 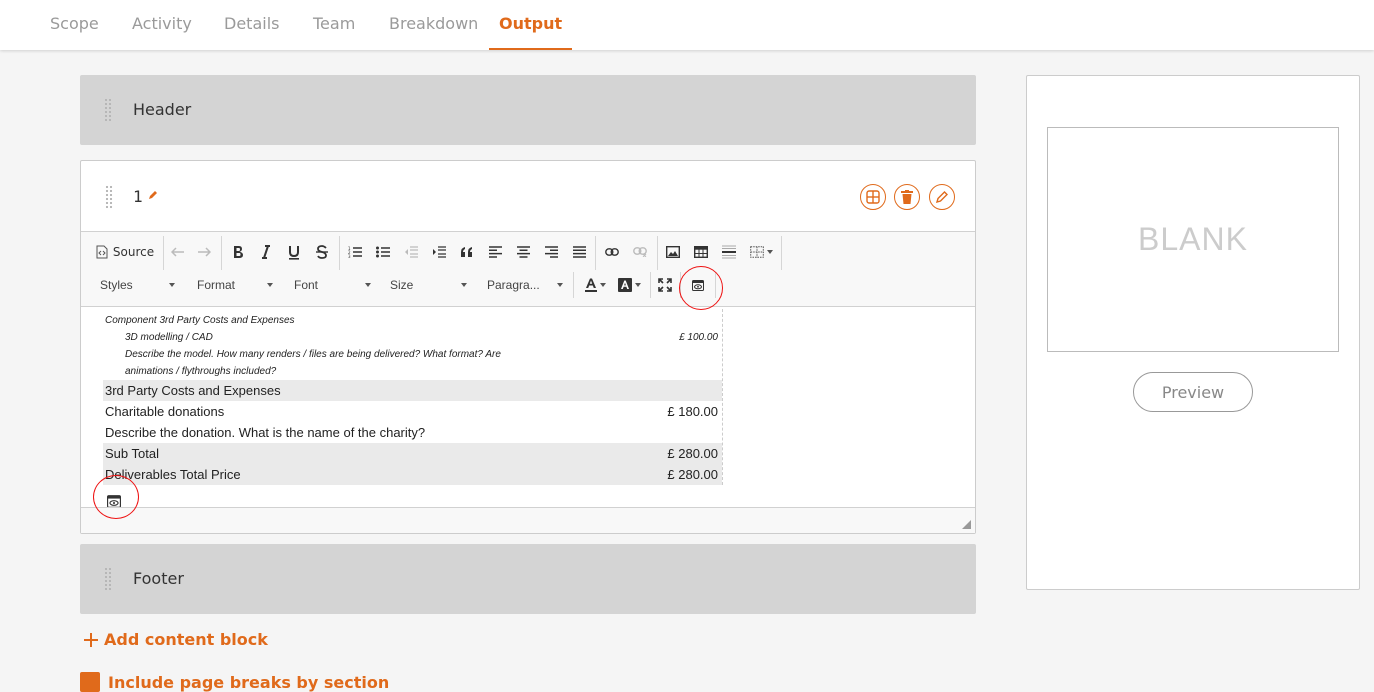 I want to click on edit-block-button, so click(x=942, y=197).